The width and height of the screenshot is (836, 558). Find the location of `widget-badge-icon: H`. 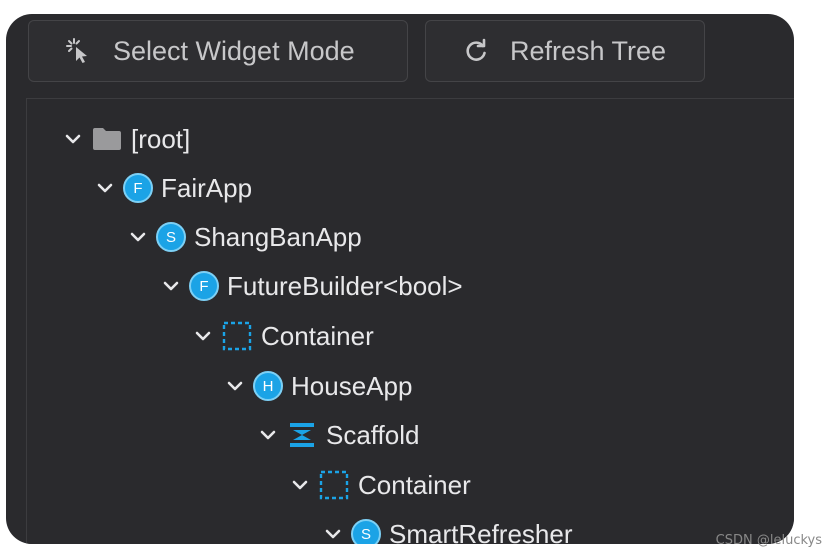

widget-badge-icon: H is located at coordinates (268, 386).